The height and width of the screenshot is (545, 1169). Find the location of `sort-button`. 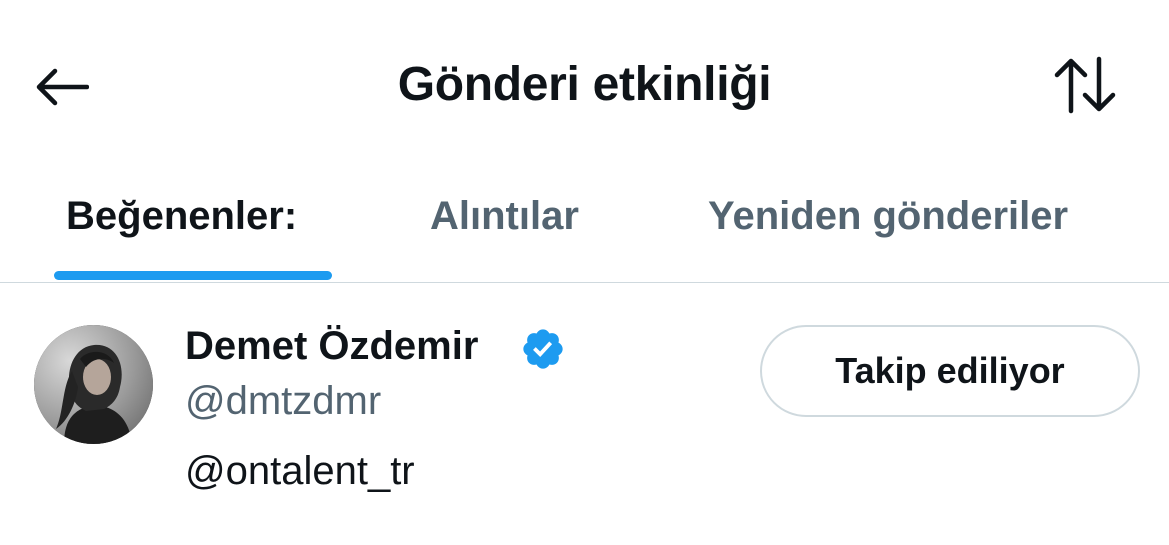

sort-button is located at coordinates (1085, 85).